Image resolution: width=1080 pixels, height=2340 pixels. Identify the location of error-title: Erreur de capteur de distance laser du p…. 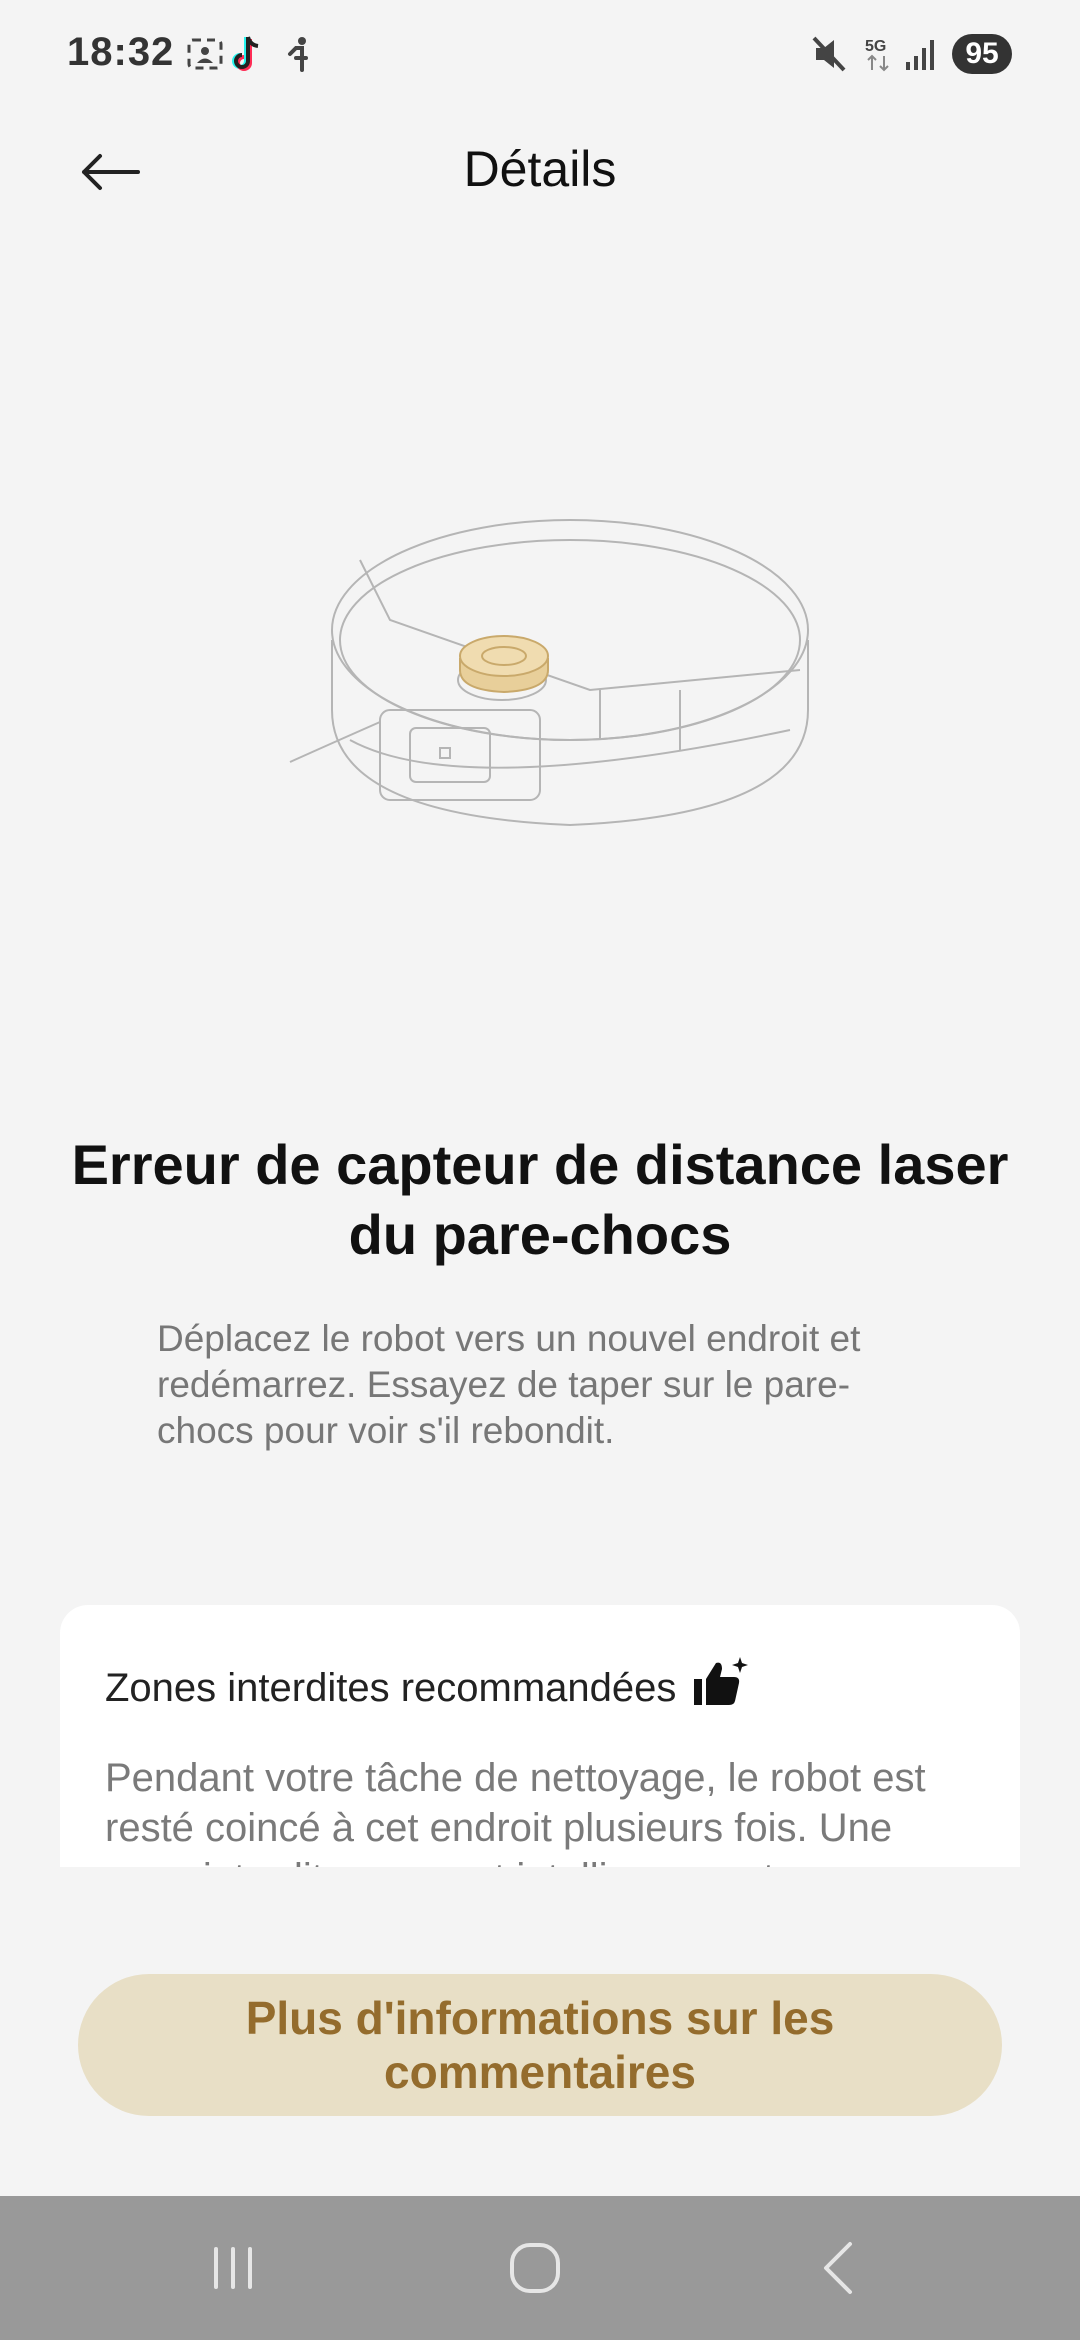
(540, 1199).